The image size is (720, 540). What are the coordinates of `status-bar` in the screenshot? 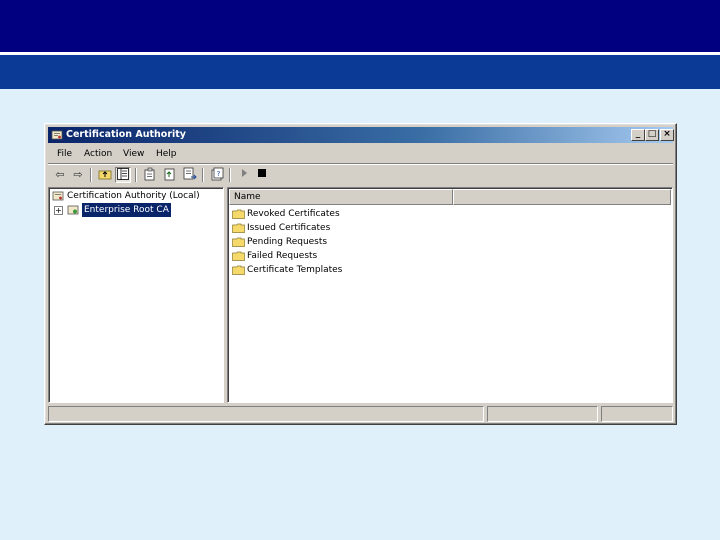 It's located at (360, 414).